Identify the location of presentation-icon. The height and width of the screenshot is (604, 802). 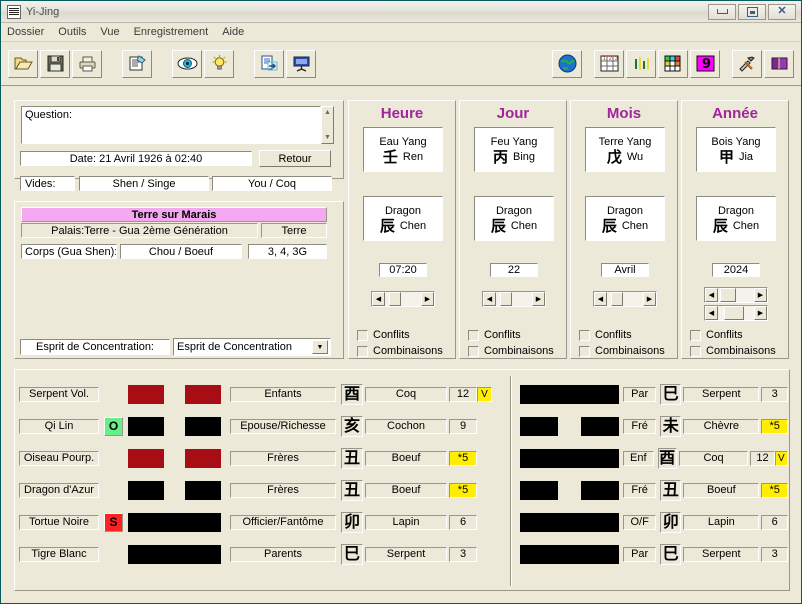
(301, 63).